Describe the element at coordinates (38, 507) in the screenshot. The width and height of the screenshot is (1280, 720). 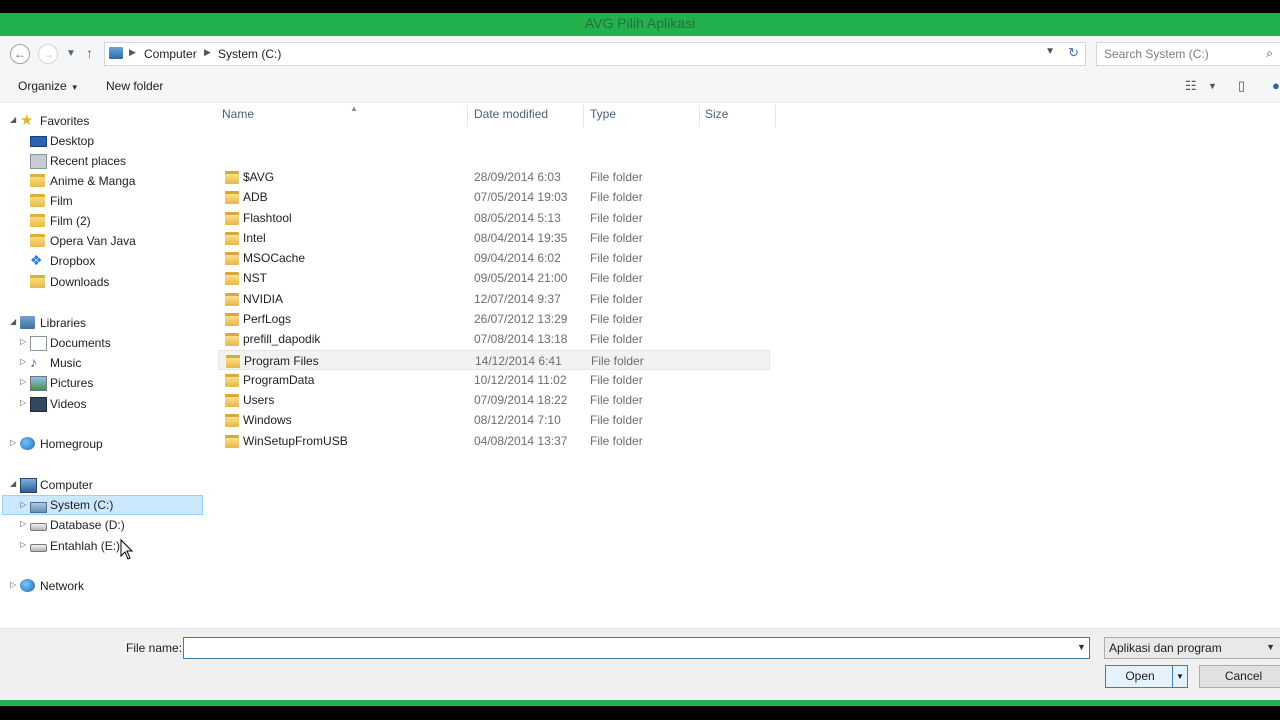
I see `system-drive-icon` at that location.